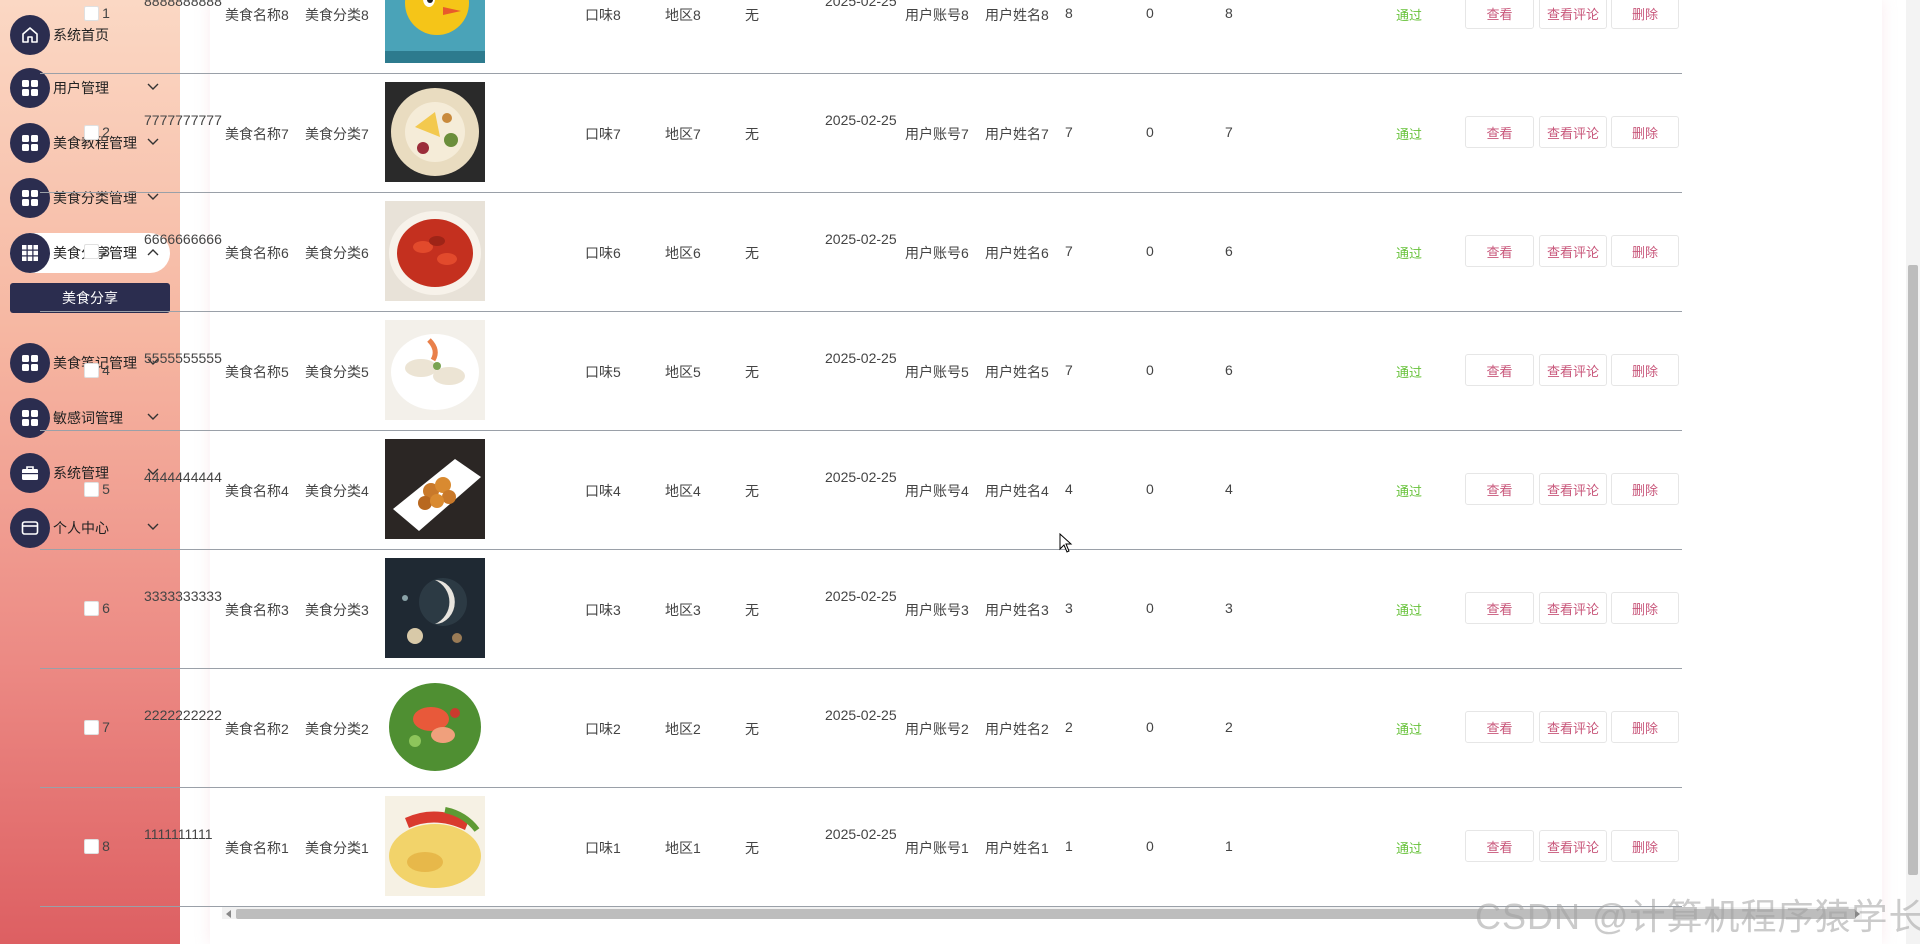 This screenshot has width=1920, height=944. Describe the element at coordinates (937, 491) in the screenshot. I see `user-account: 用户账号4` at that location.